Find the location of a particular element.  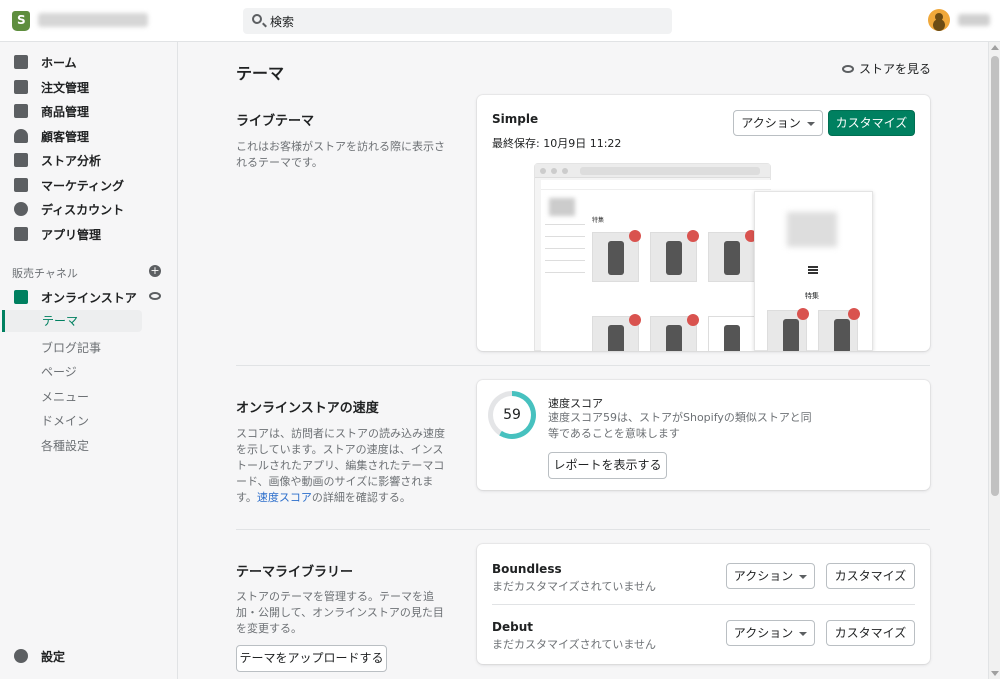

hamburger-icon is located at coordinates (813, 270).